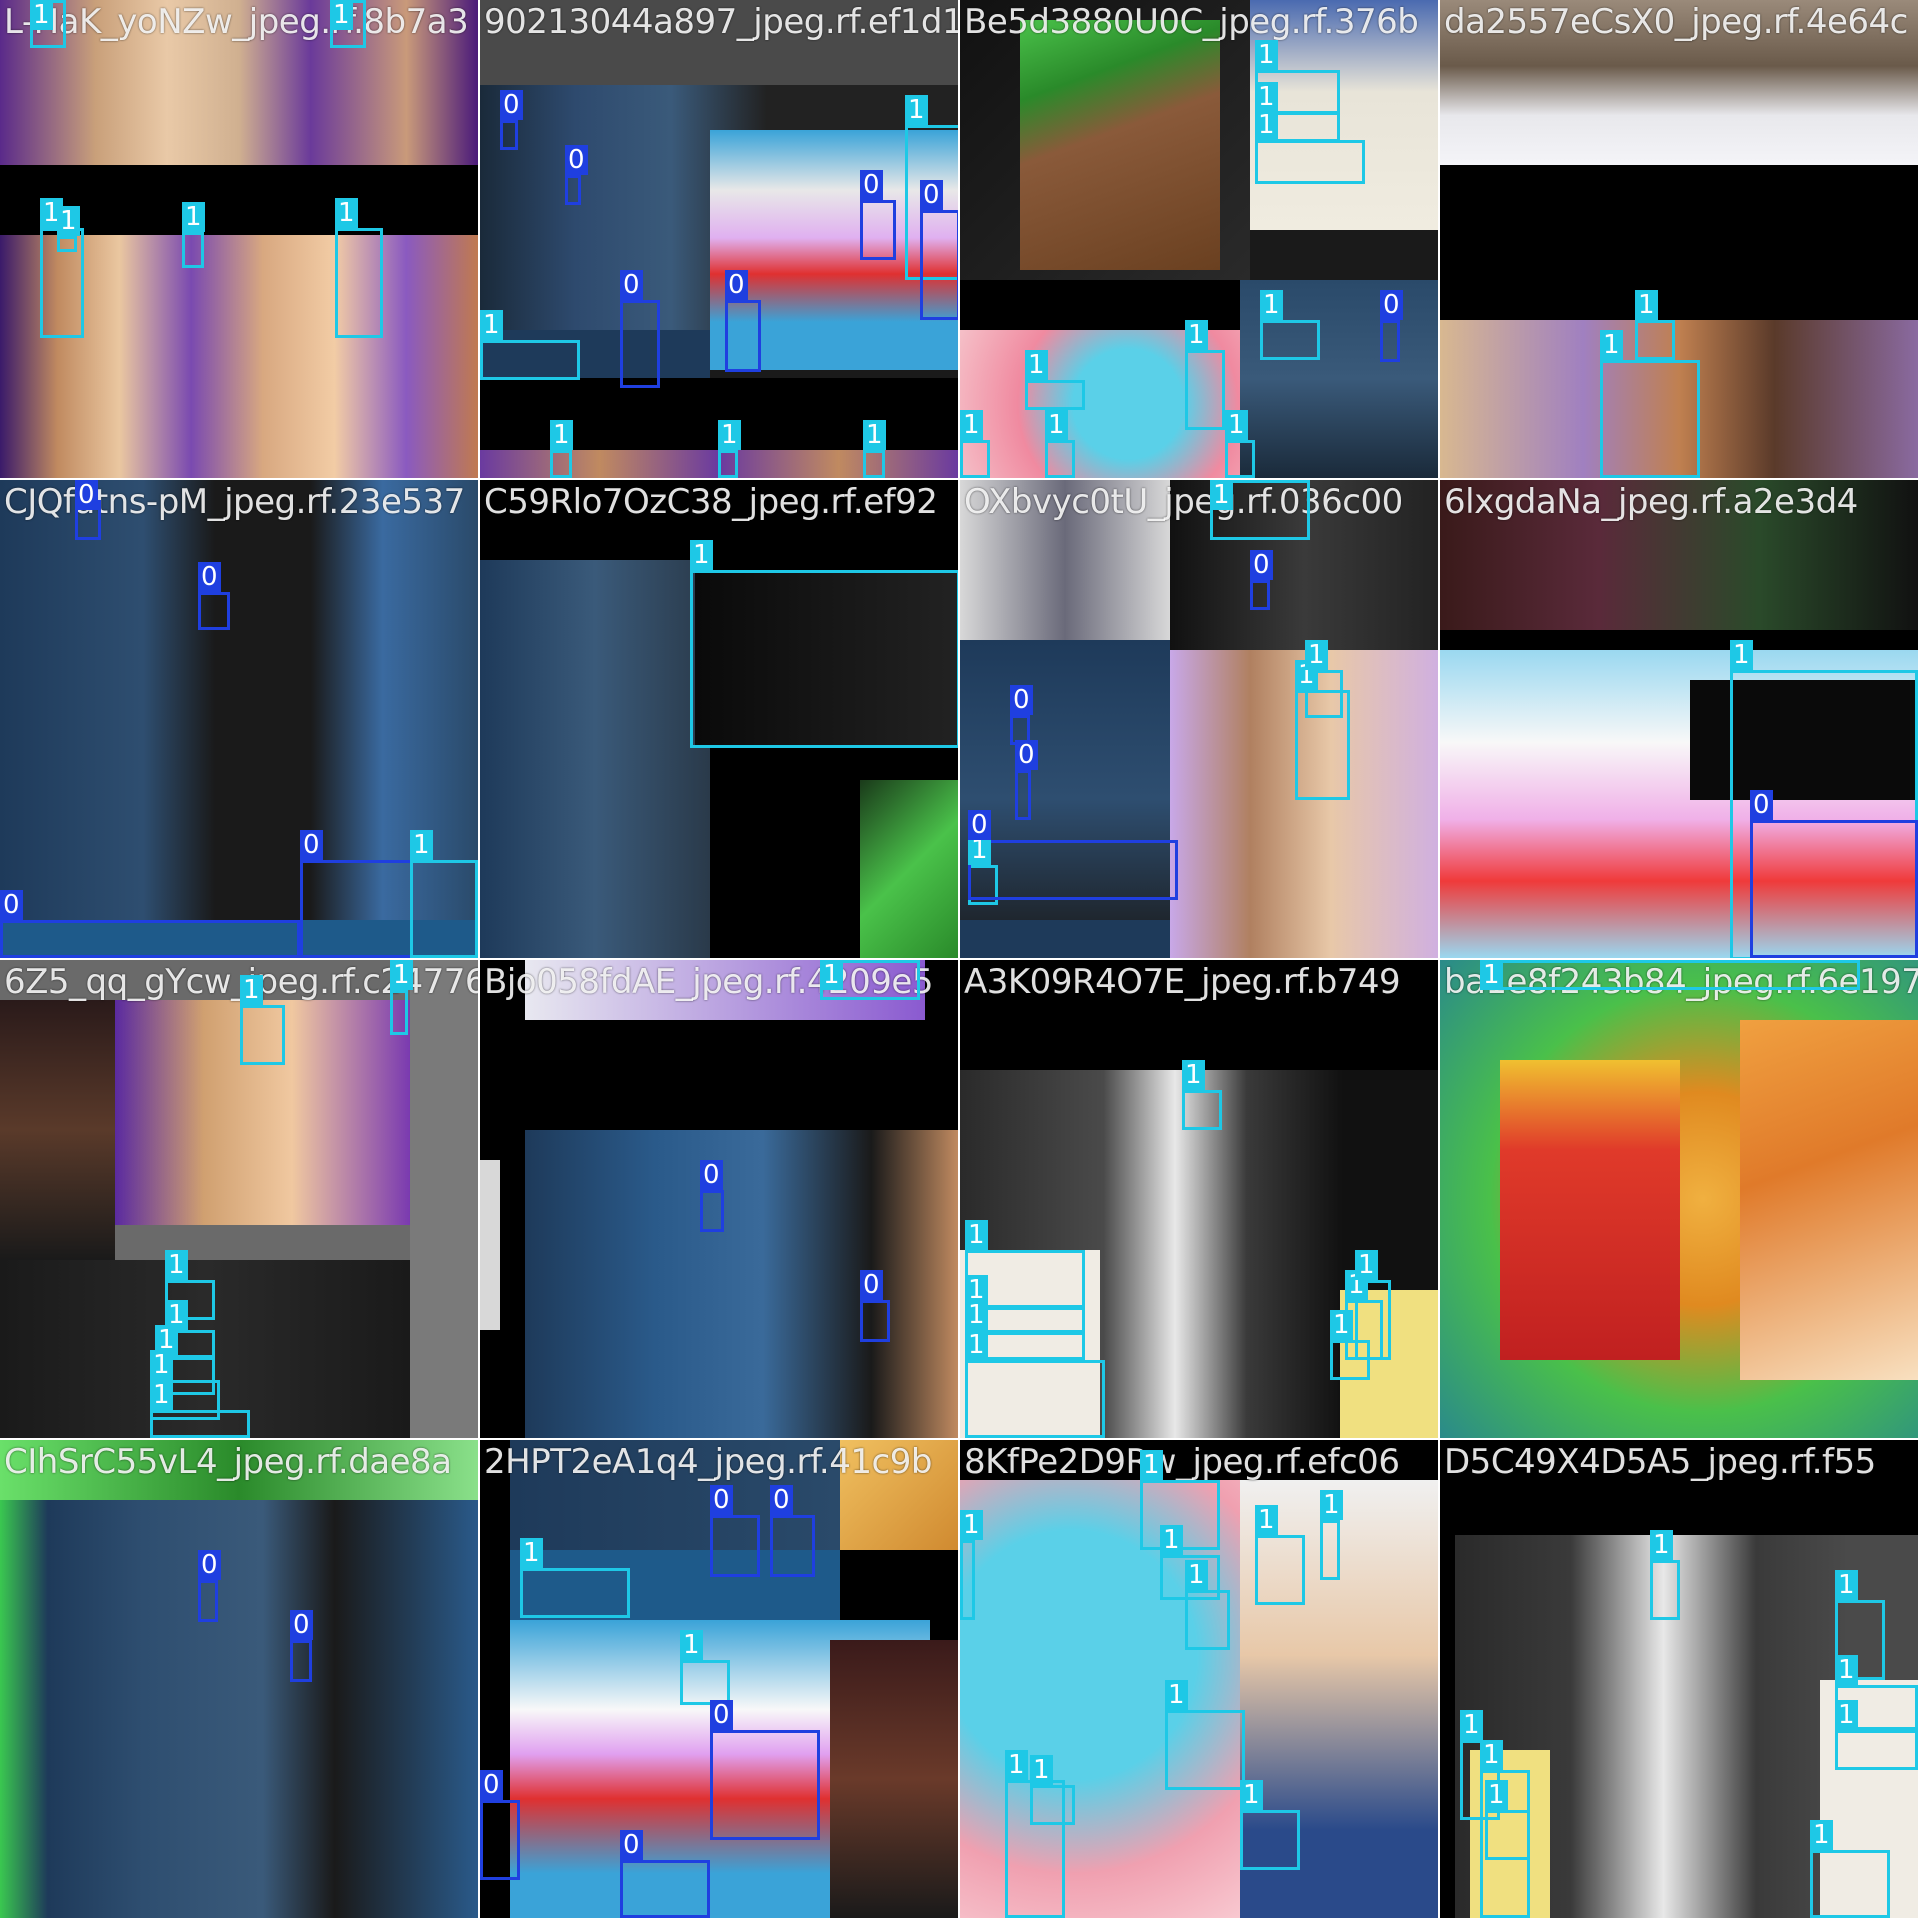 The height and width of the screenshot is (1920, 1920). What do you see at coordinates (1199, 1199) in the screenshot?
I see `mosaic-tile: A3K09R4O7E_jpeg.rf.b749 1 1 1 1 1 1 1 1` at bounding box center [1199, 1199].